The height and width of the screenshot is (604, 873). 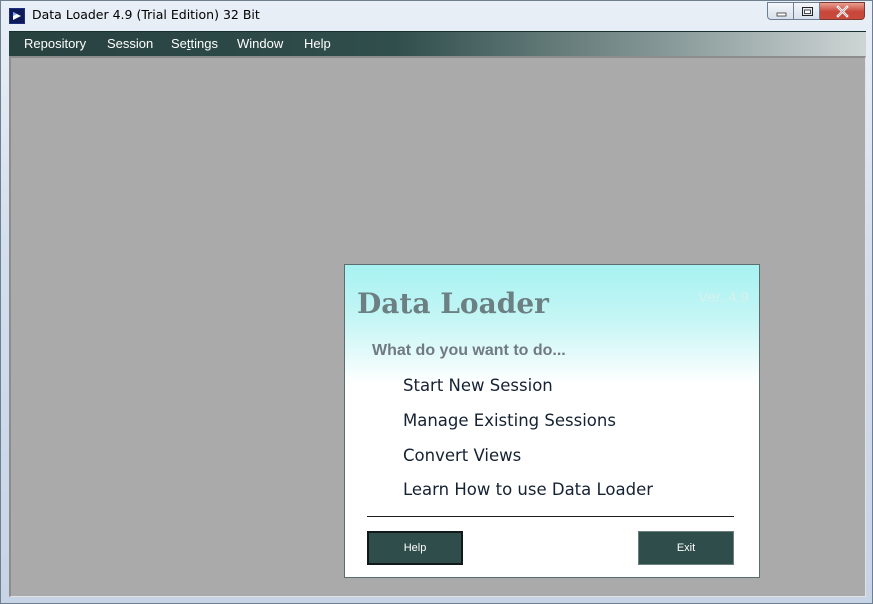 I want to click on maximize-button, so click(x=807, y=11).